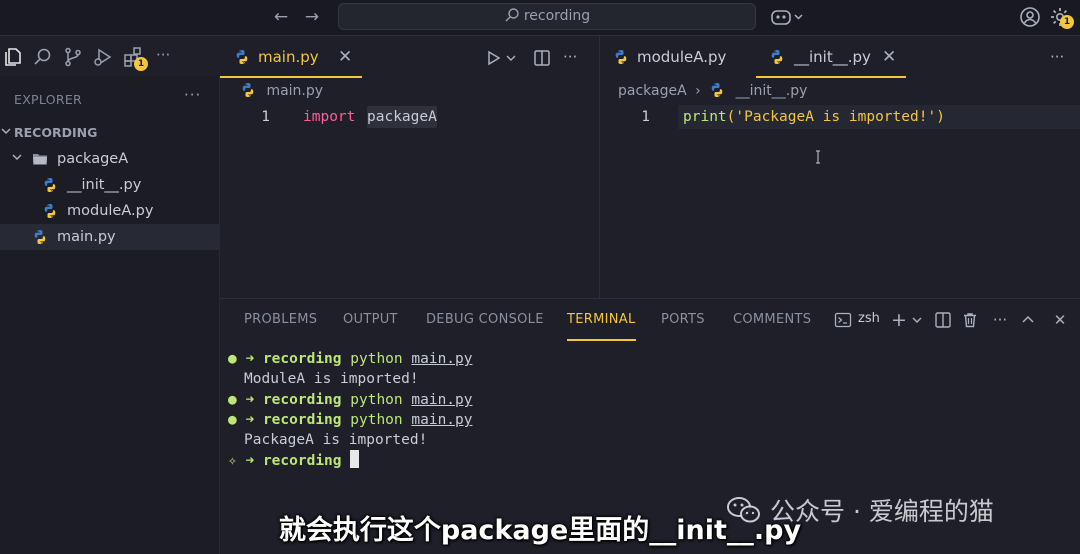 The width and height of the screenshot is (1080, 554). I want to click on title-bar: ← → recording 1, so click(540, 18).